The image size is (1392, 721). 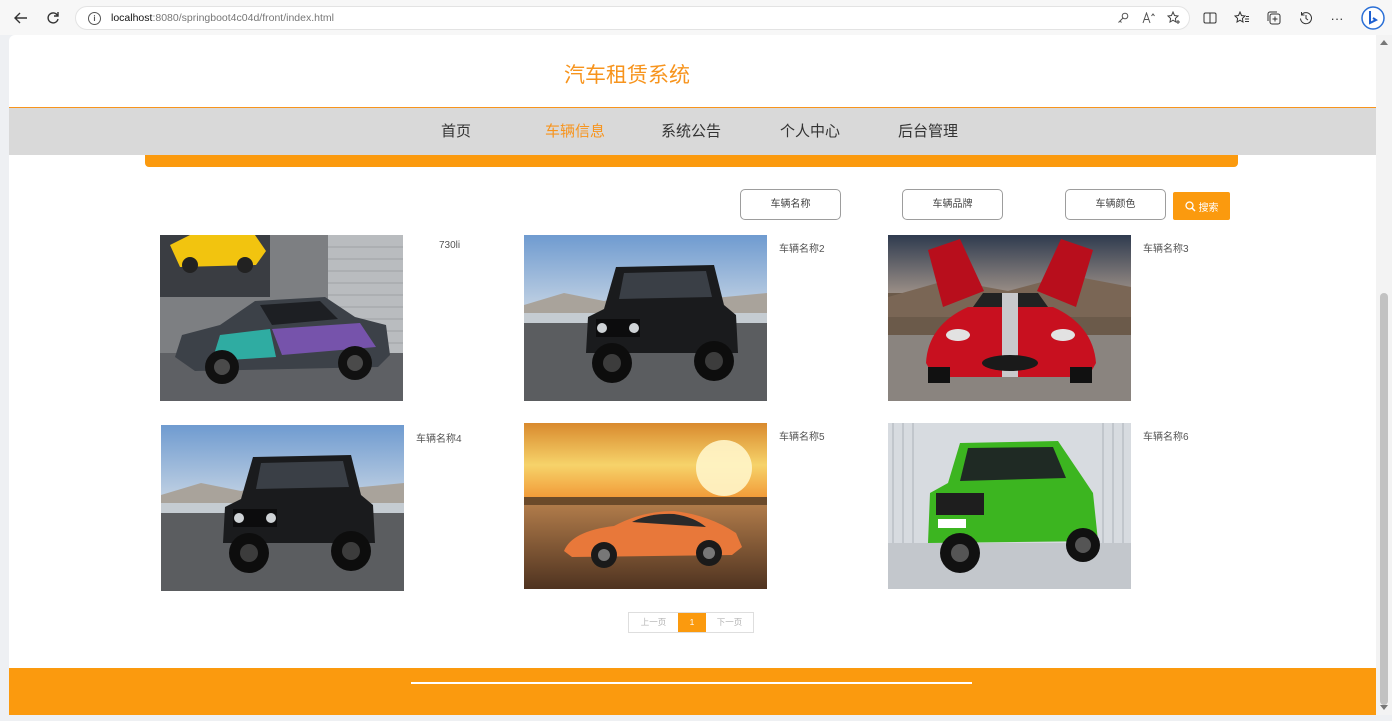 What do you see at coordinates (1166, 247) in the screenshot?
I see `car-name: 车辆名称3` at bounding box center [1166, 247].